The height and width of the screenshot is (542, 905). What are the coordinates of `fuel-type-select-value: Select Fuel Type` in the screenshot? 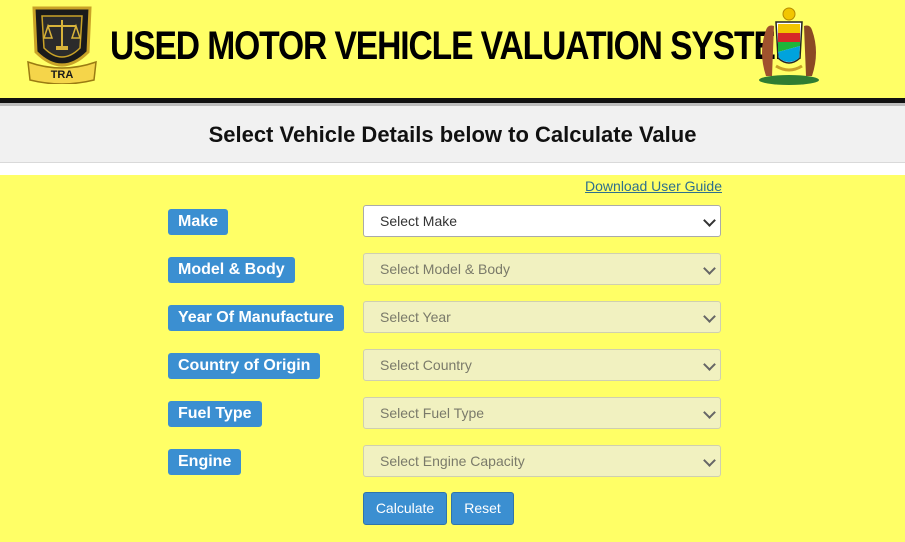 It's located at (432, 413).